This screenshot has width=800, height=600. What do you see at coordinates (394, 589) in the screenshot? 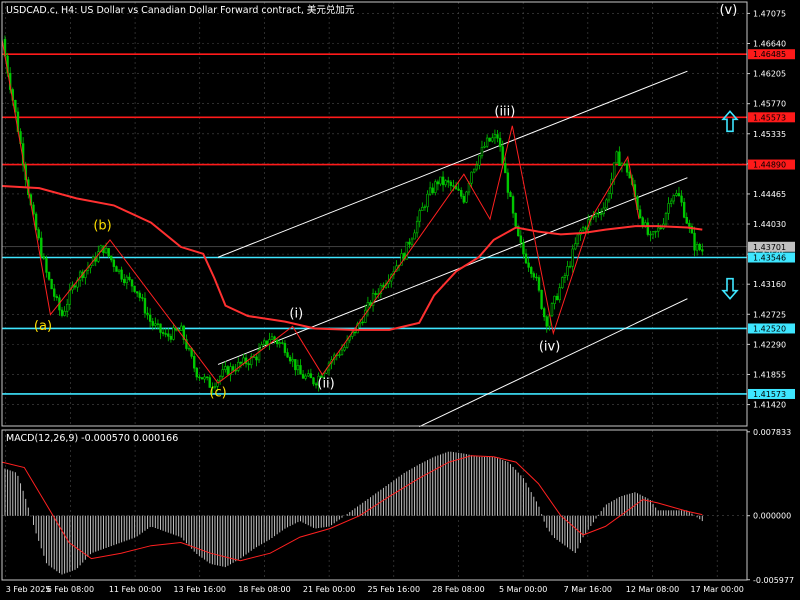
I see `time-tick-label: 25 Feb 16:00` at bounding box center [394, 589].